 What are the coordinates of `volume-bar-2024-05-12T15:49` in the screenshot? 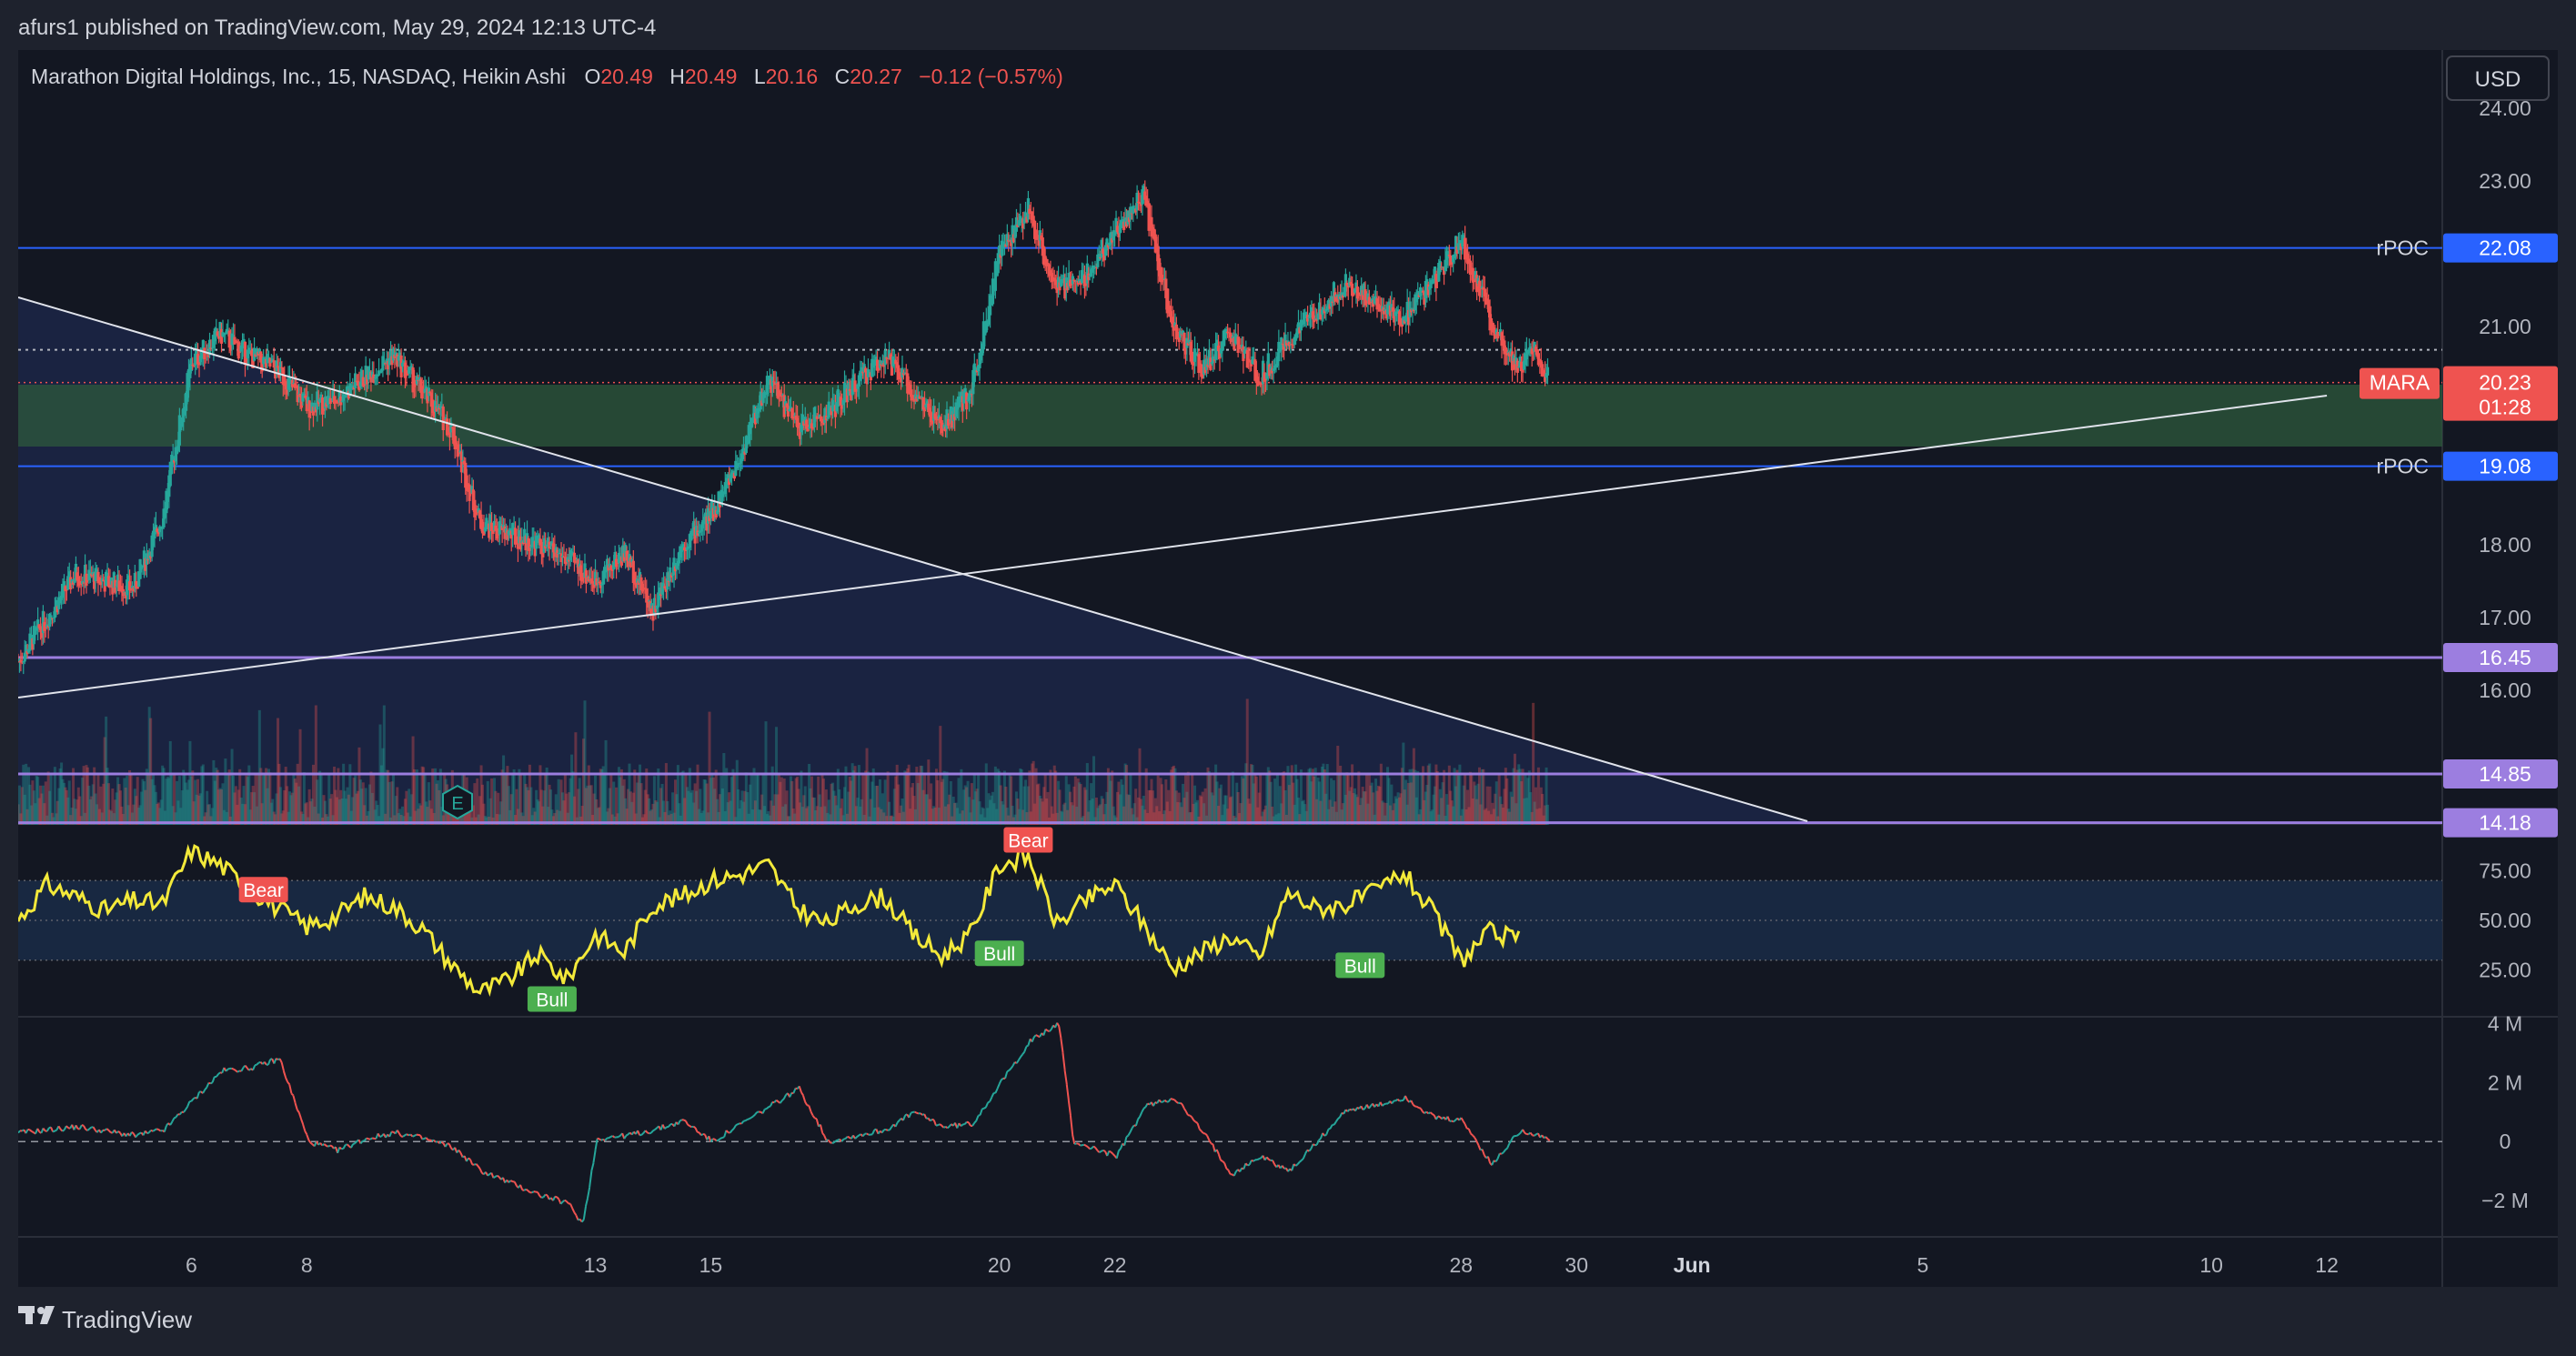 It's located at (575, 778).